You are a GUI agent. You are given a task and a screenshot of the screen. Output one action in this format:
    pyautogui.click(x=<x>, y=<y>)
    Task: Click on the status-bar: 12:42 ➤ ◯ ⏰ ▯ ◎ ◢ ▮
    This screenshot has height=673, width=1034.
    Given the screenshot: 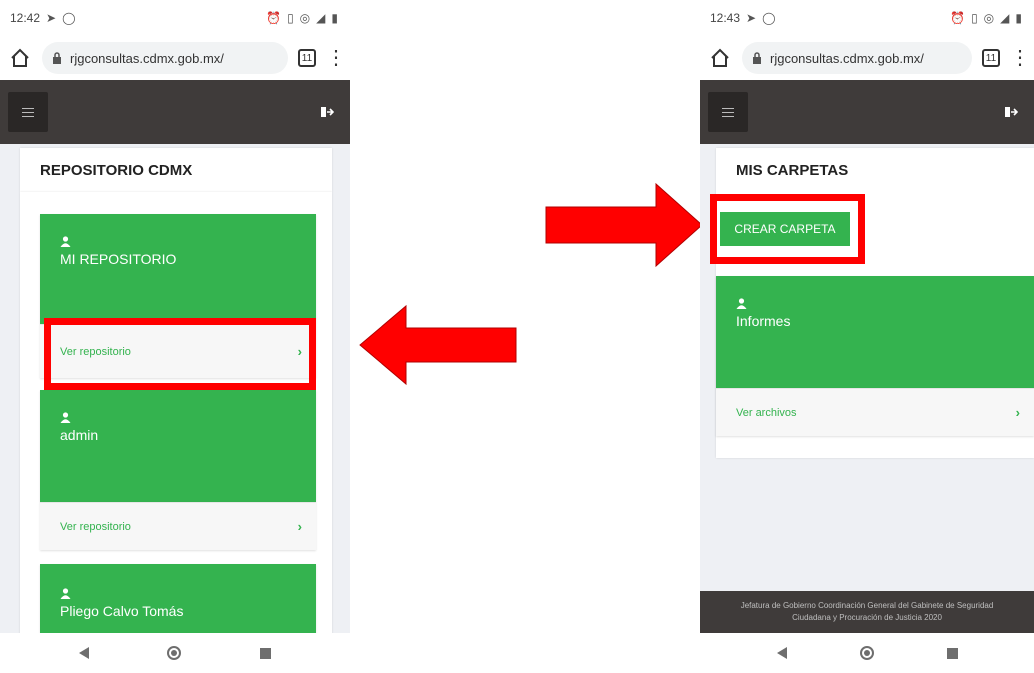 What is the action you would take?
    pyautogui.click(x=175, y=18)
    